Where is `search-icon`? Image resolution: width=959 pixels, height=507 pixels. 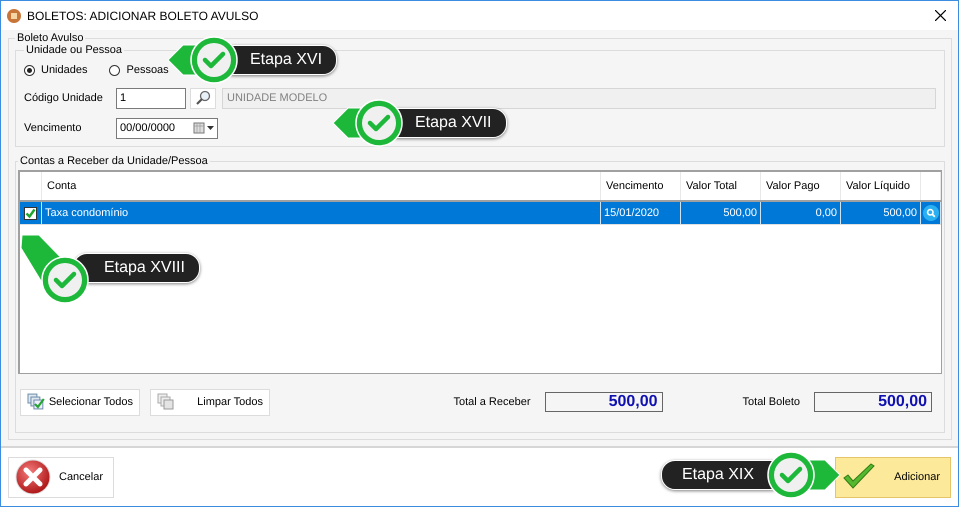
search-icon is located at coordinates (930, 213).